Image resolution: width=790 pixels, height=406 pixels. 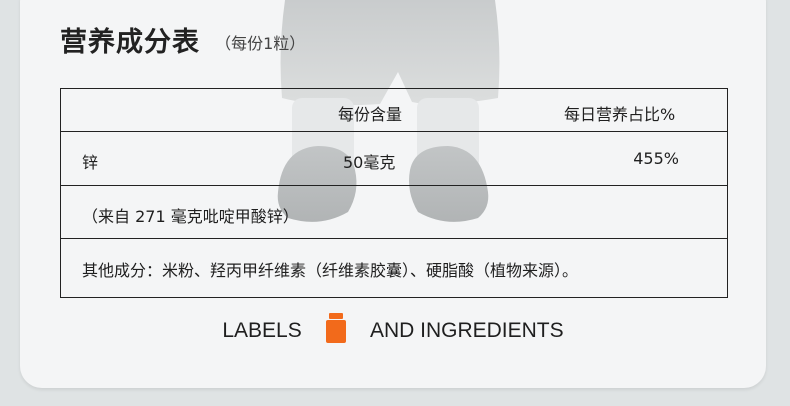 I want to click on nutrient-name: 锌, so click(x=90, y=162).